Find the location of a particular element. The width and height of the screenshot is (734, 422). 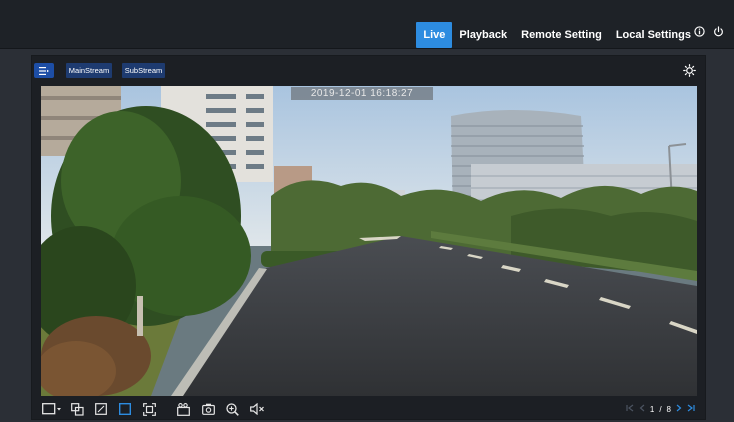

nav-icons is located at coordinates (709, 31).